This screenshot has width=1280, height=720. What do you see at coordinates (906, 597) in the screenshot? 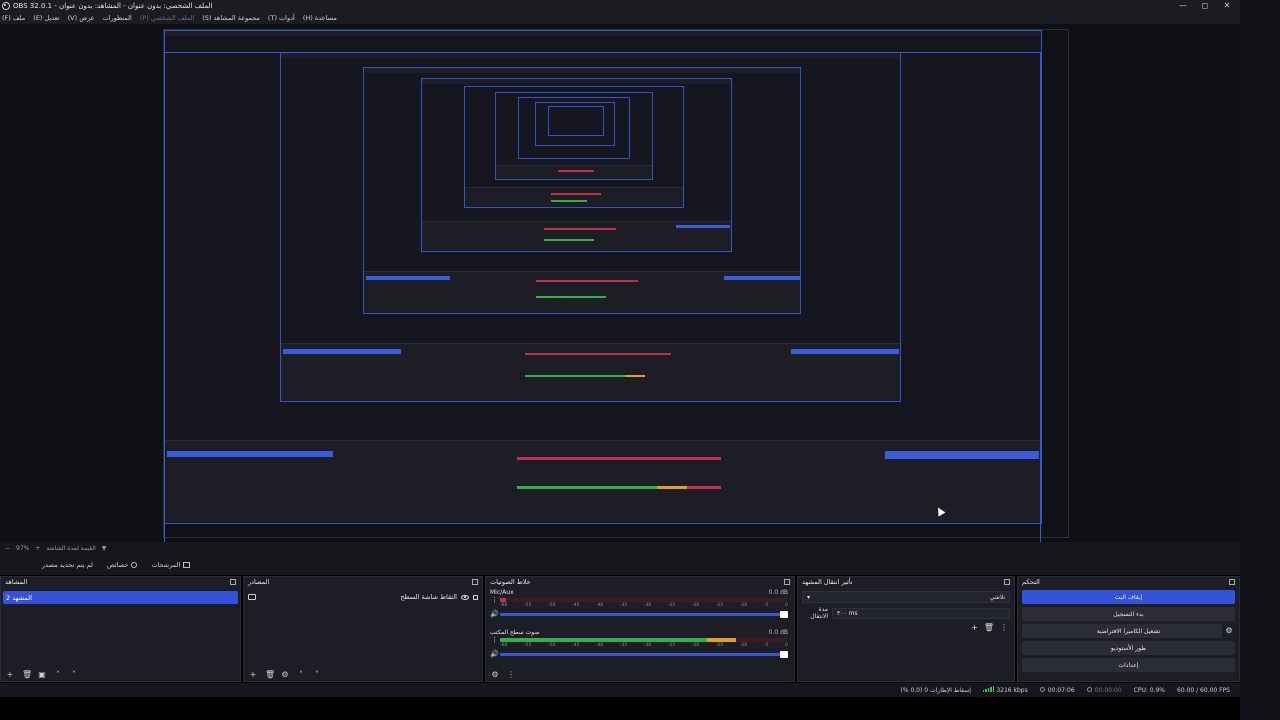
I see `transition-select: تلاشي ▾` at bounding box center [906, 597].